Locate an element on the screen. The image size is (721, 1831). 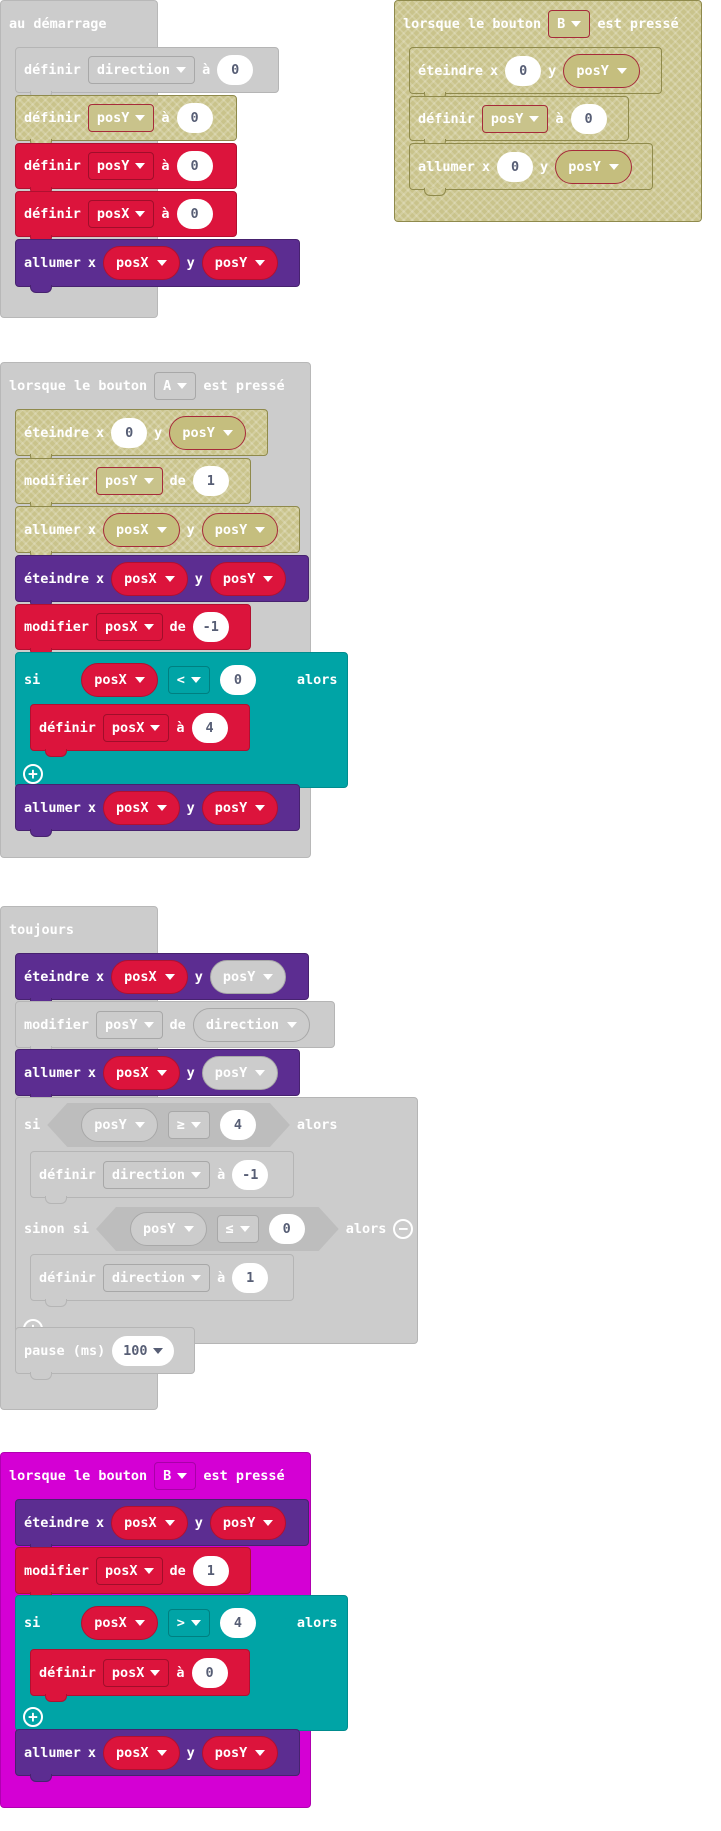
operator-dropdown: < is located at coordinates (189, 680).